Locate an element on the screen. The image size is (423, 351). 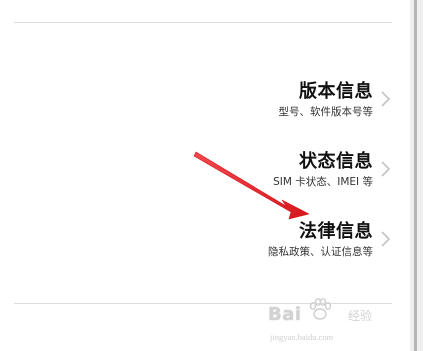
scrollbar-thumb is located at coordinates (415, 175).